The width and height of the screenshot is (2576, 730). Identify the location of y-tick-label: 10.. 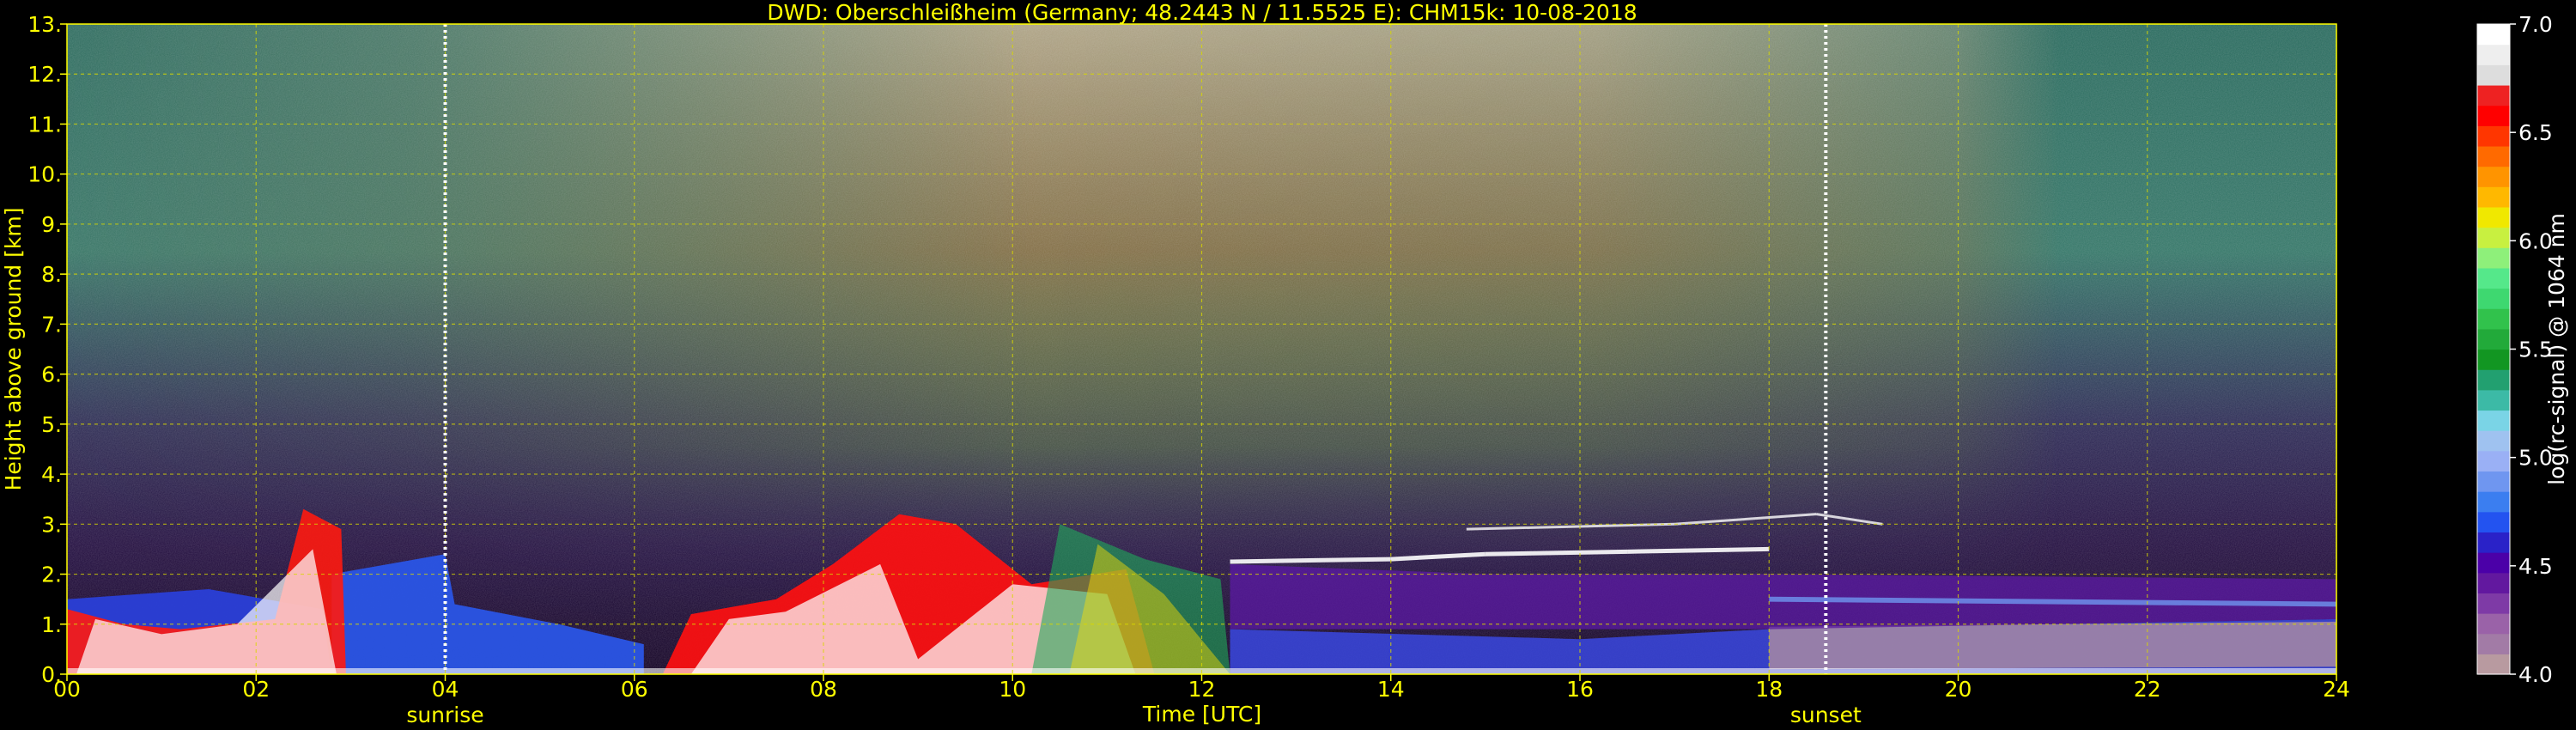
(44, 174).